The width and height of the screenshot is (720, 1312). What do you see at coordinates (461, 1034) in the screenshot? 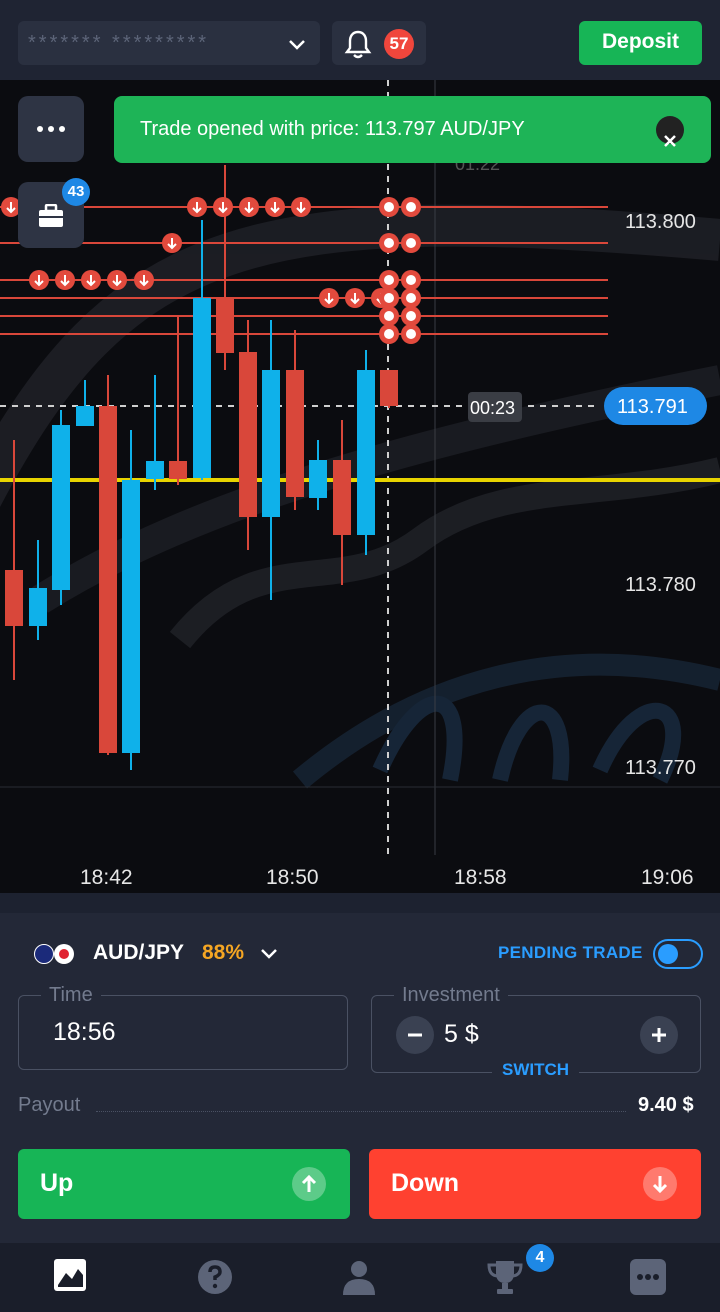
I see `investment-value: 5 $` at bounding box center [461, 1034].